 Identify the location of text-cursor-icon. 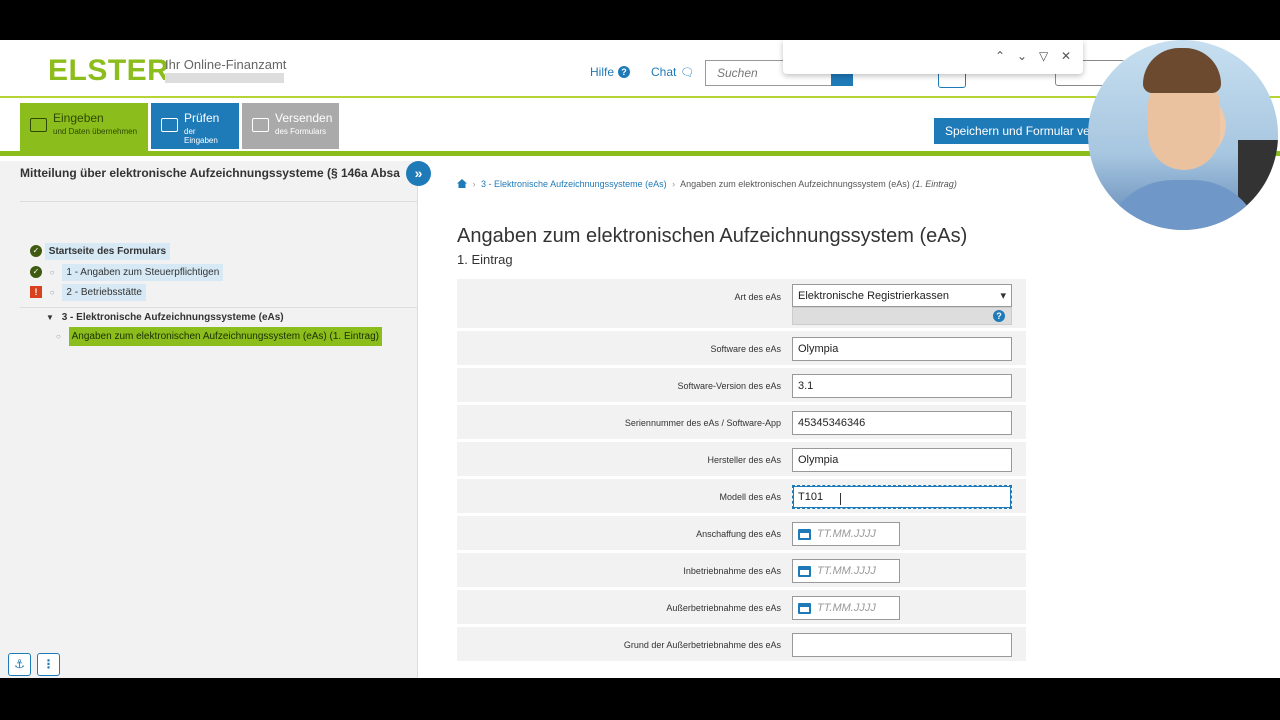
(841, 499).